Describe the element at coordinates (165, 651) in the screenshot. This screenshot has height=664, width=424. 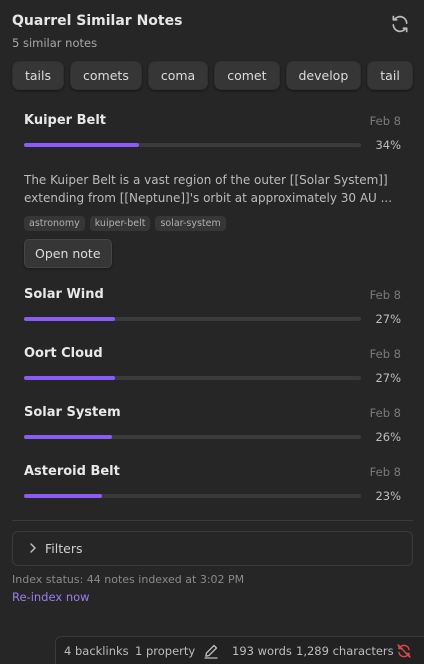
I see `properties-count: 1 property` at that location.